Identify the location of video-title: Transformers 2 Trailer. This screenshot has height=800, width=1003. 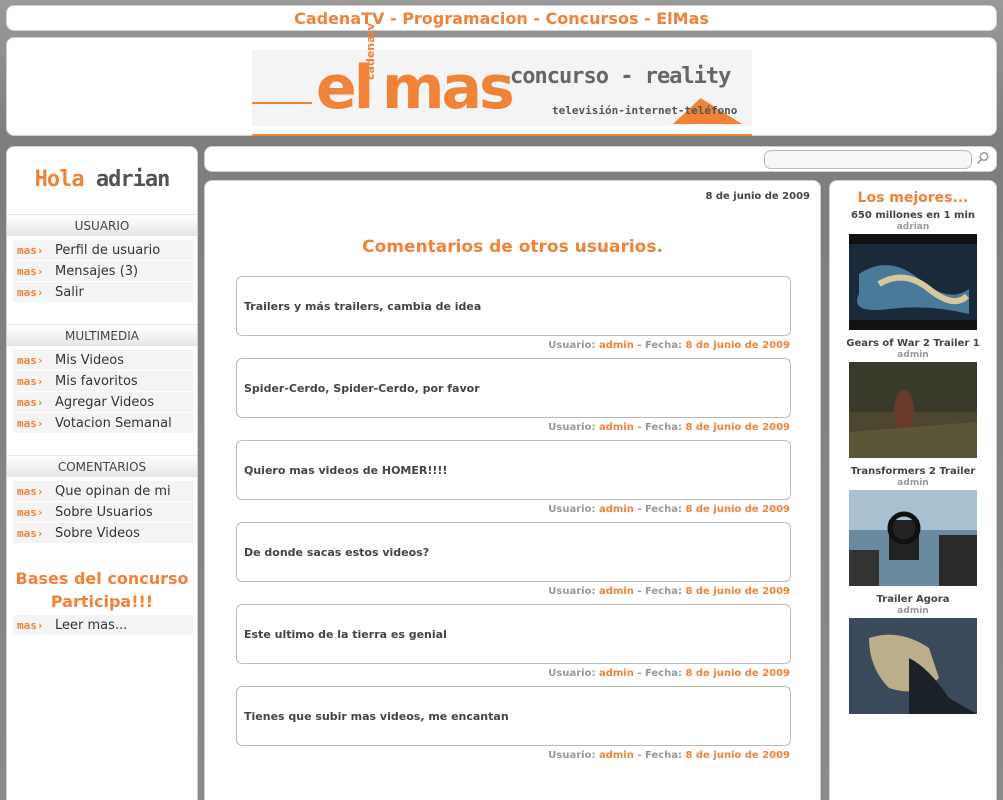
(913, 471).